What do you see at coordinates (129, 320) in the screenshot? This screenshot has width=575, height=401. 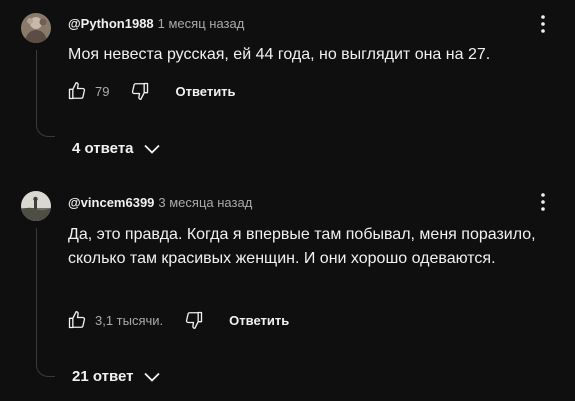 I see `like-count: 3,1 тысячи.` at bounding box center [129, 320].